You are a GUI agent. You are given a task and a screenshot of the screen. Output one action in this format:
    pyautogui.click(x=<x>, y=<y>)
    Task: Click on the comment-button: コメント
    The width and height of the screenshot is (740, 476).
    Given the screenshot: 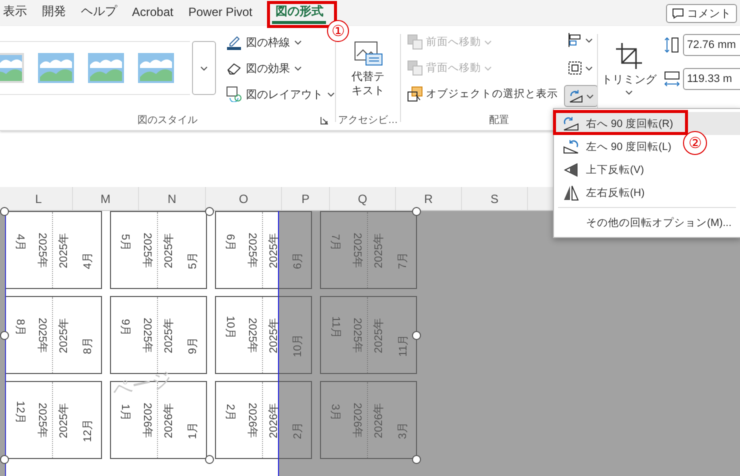 What is the action you would take?
    pyautogui.click(x=701, y=13)
    